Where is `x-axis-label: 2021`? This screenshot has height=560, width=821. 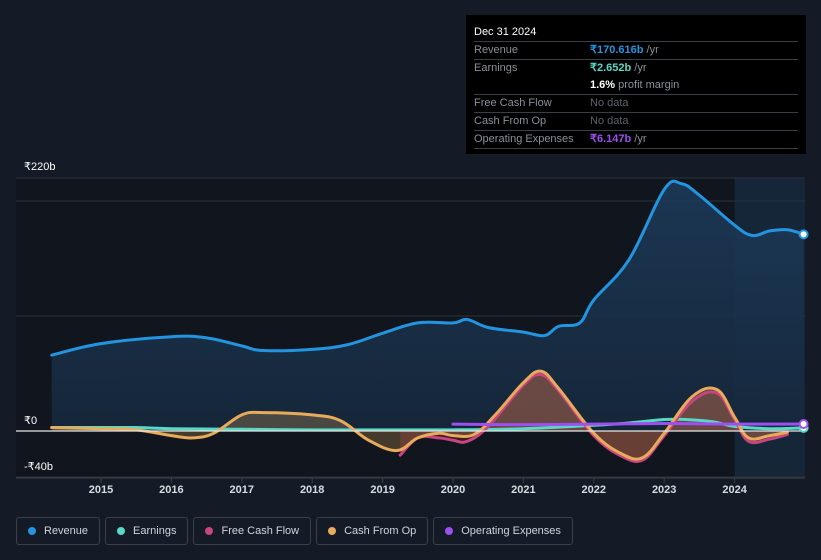
x-axis-label: 2021 is located at coordinates (523, 490).